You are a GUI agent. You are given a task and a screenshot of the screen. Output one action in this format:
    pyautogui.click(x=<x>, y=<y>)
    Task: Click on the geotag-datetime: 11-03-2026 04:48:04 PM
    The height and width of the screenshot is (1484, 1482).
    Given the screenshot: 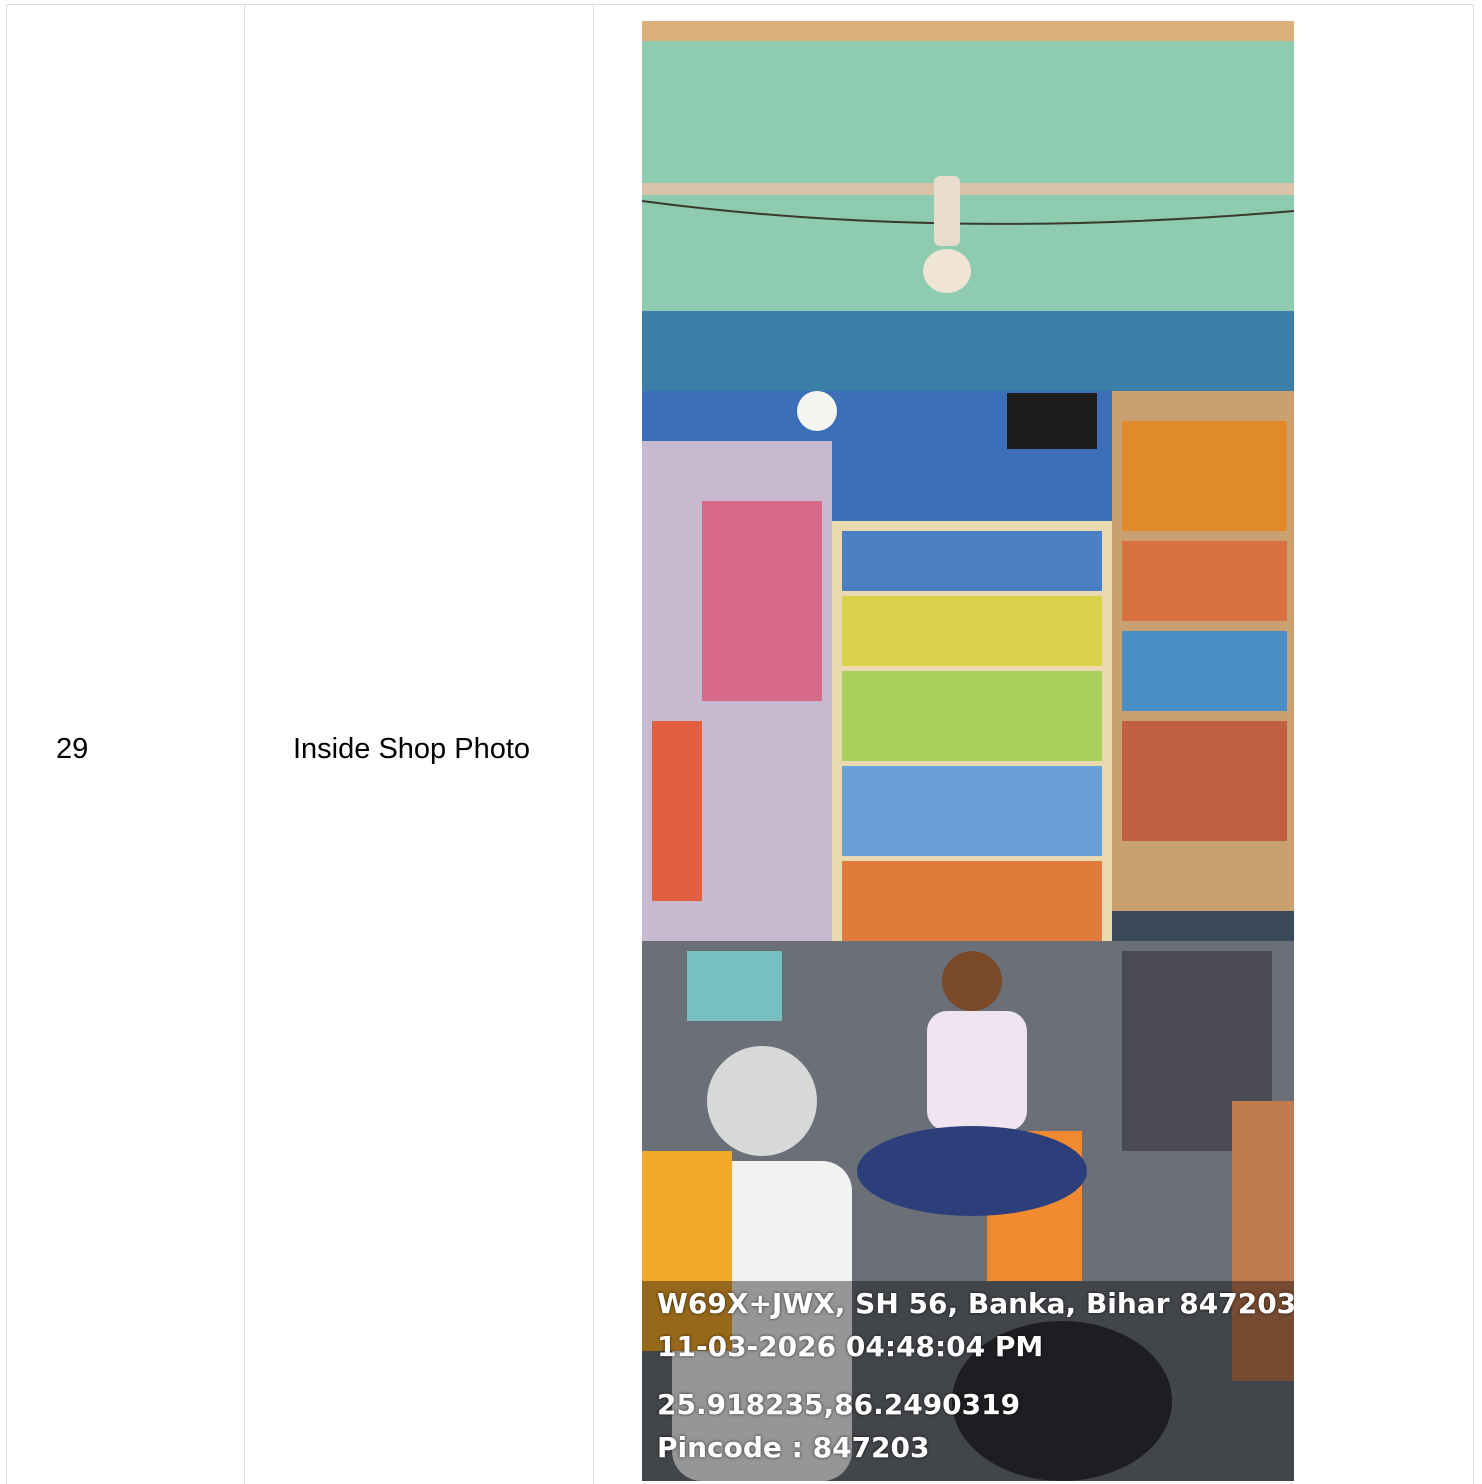 What is the action you would take?
    pyautogui.click(x=850, y=1346)
    